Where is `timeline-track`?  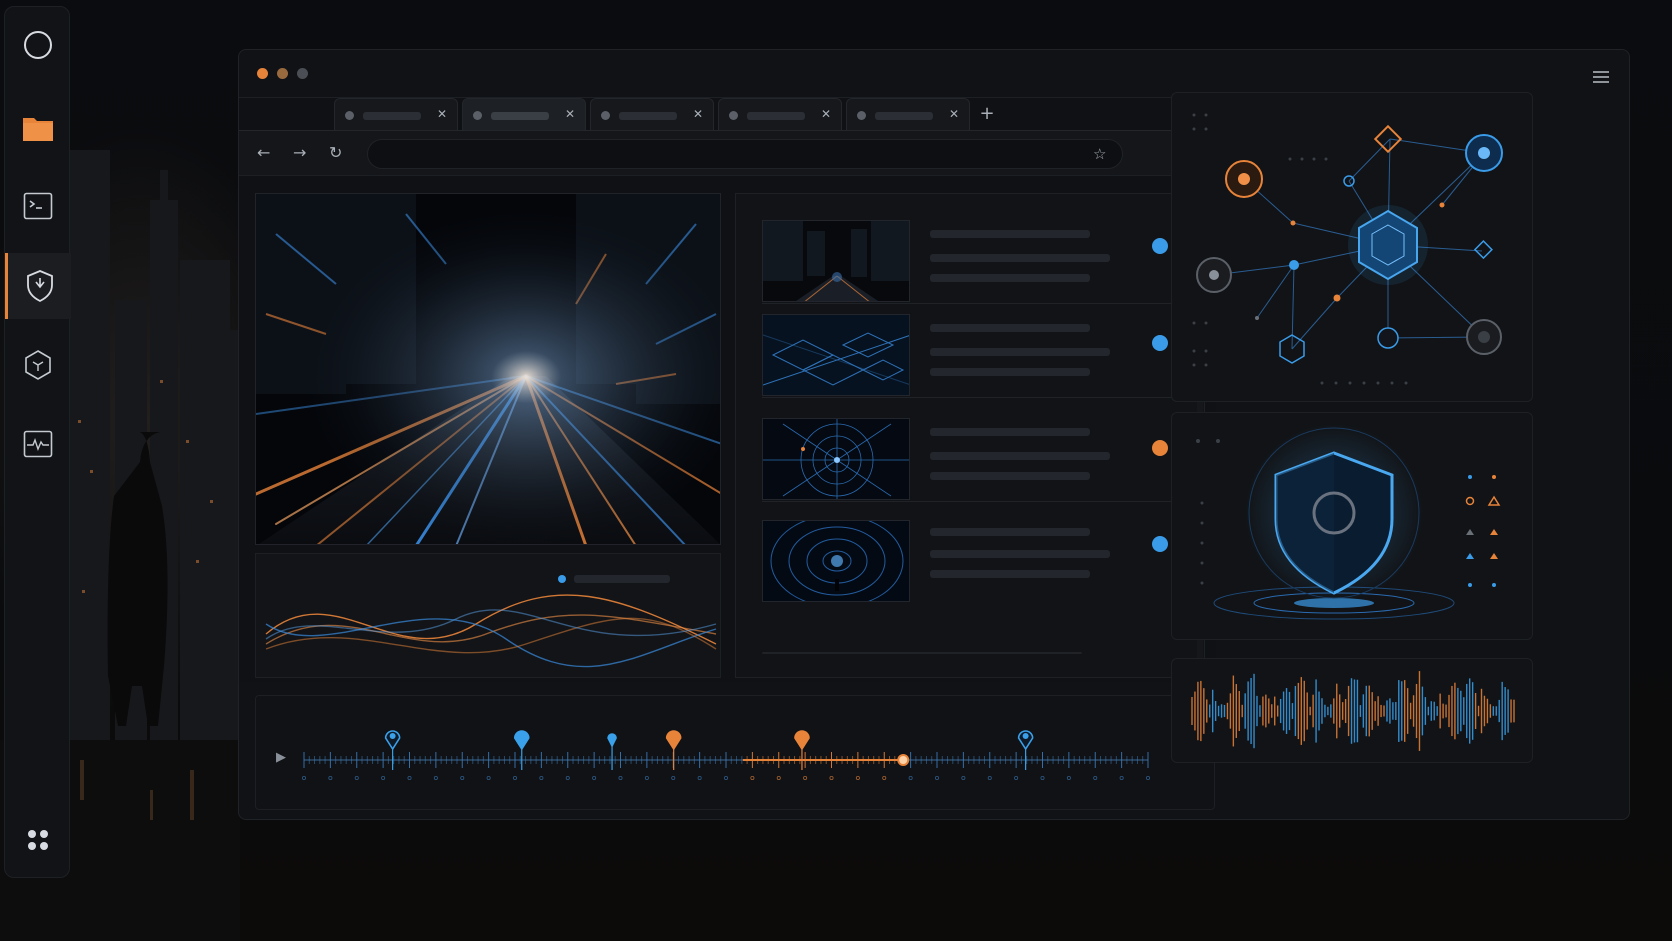
timeline-track is located at coordinates (736, 753).